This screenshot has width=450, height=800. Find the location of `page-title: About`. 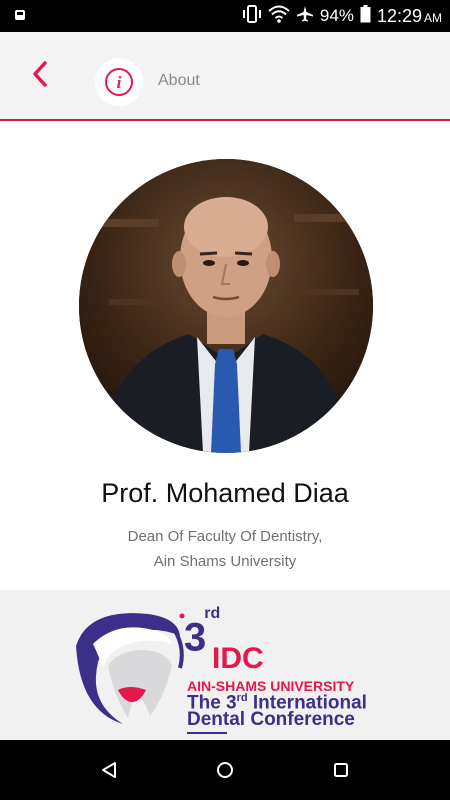

page-title: About is located at coordinates (179, 80).